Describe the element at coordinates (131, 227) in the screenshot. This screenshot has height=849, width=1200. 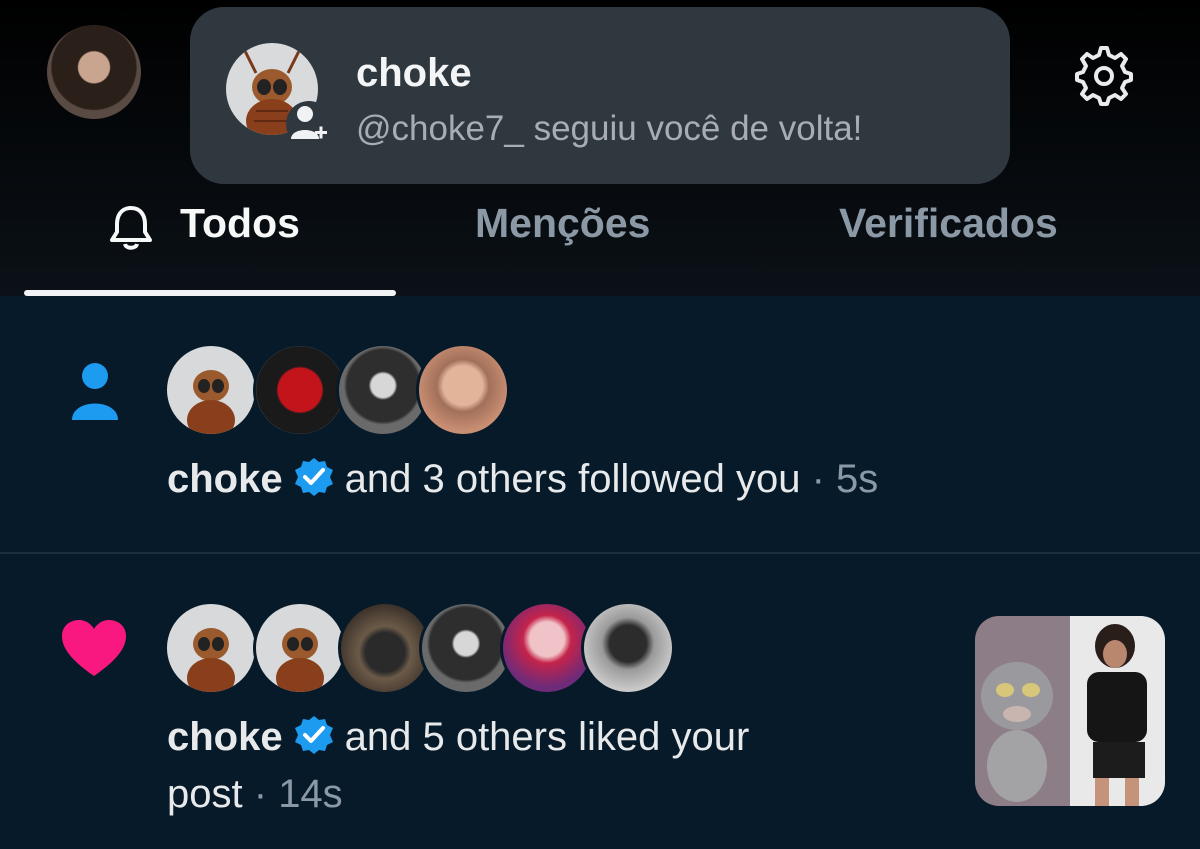
I see `bell-icon` at that location.